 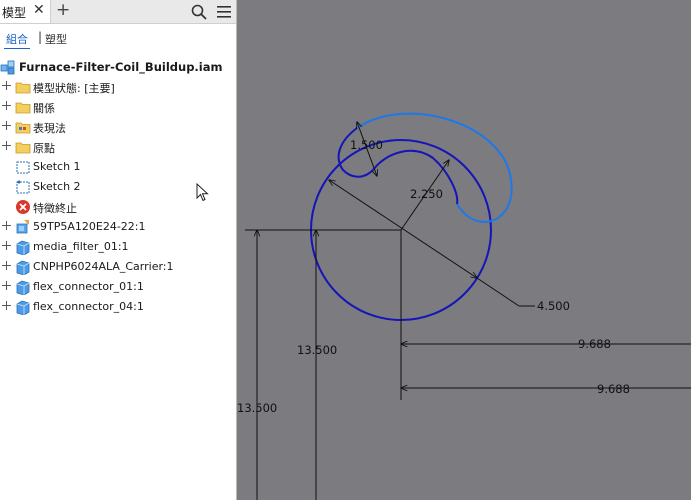 I want to click on tree-item-representations: 表現法, so click(x=118, y=127).